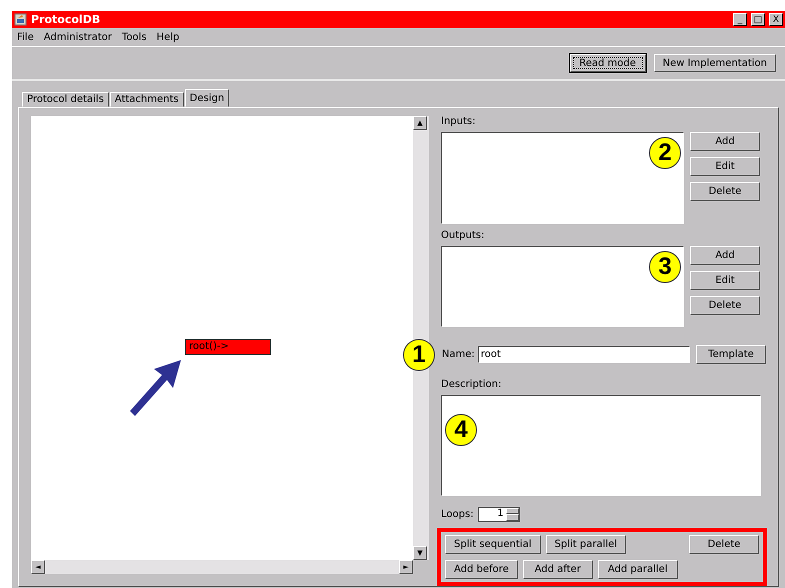 Image resolution: width=785 pixels, height=588 pixels. I want to click on action-button: Add after, so click(557, 569).